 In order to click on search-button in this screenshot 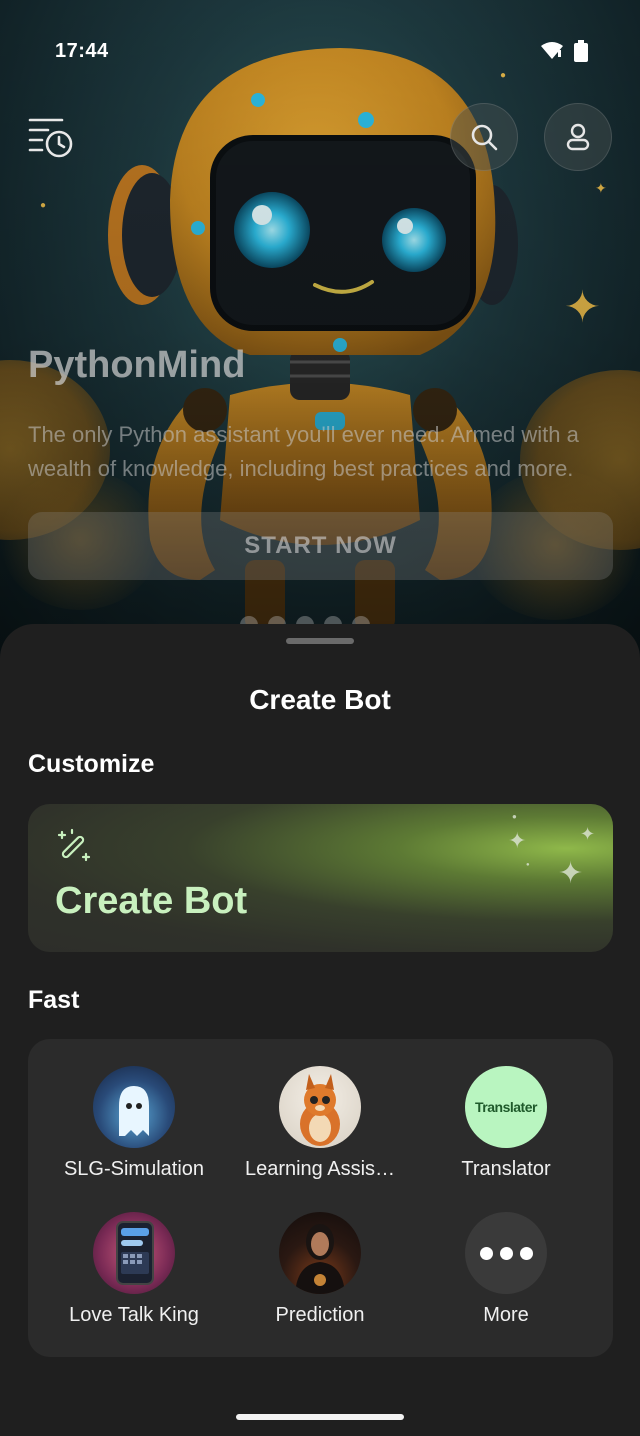, I will do `click(484, 137)`.